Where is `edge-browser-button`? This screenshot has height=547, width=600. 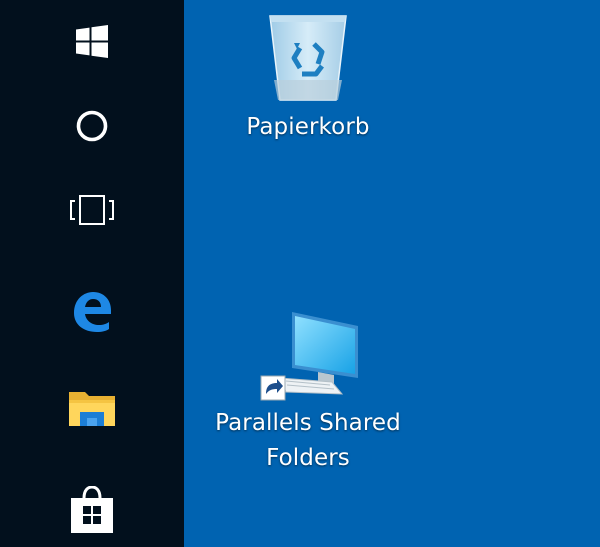 edge-browser-button is located at coordinates (92, 310).